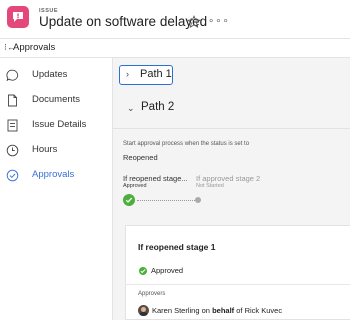  Describe the element at coordinates (56, 99) in the screenshot. I see `sidebar-item-label: Documents` at that location.